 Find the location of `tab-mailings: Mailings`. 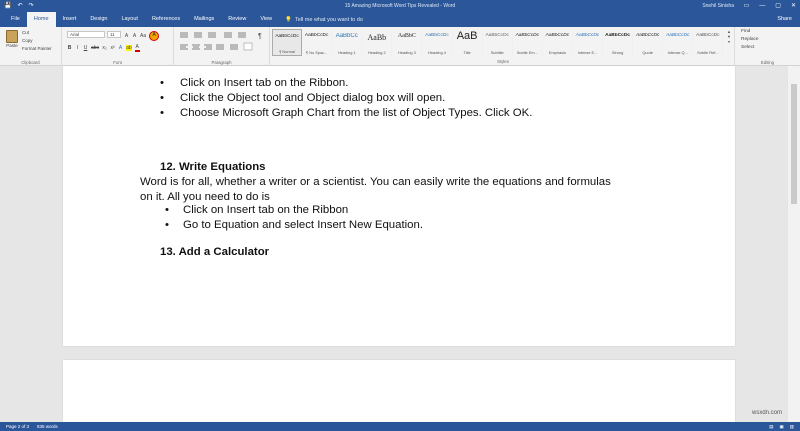

tab-mailings: Mailings is located at coordinates (204, 19).